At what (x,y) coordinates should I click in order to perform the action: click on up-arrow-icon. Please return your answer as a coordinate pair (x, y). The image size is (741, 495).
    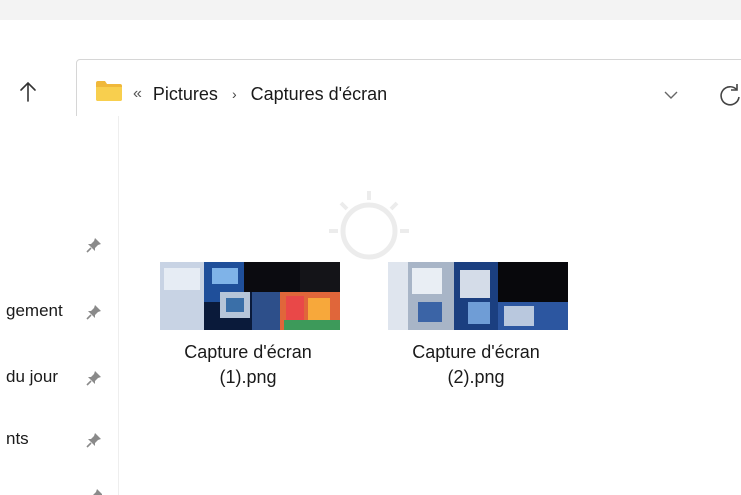
    Looking at the image, I should click on (28, 91).